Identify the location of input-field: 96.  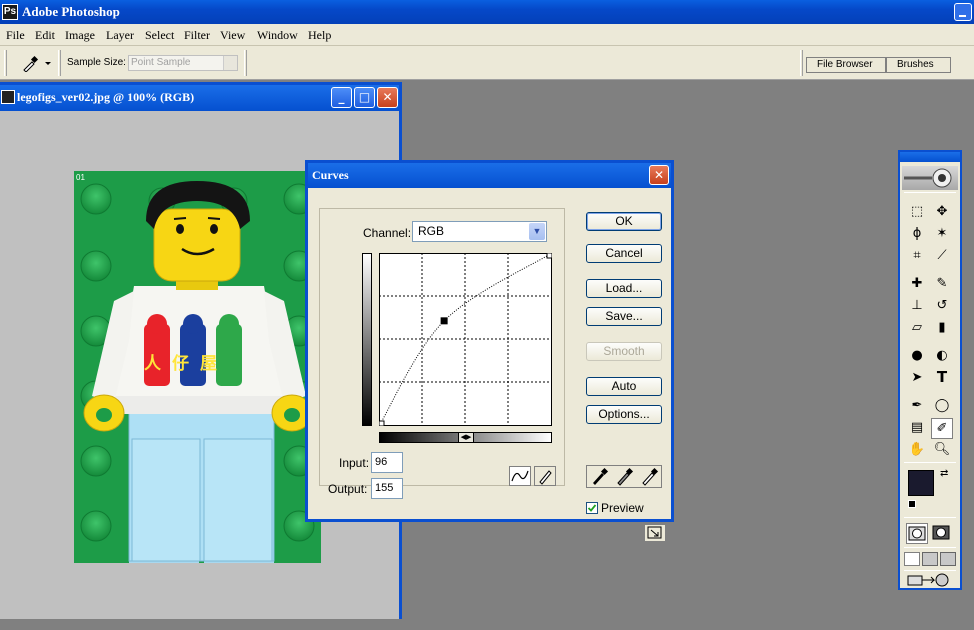
(387, 462).